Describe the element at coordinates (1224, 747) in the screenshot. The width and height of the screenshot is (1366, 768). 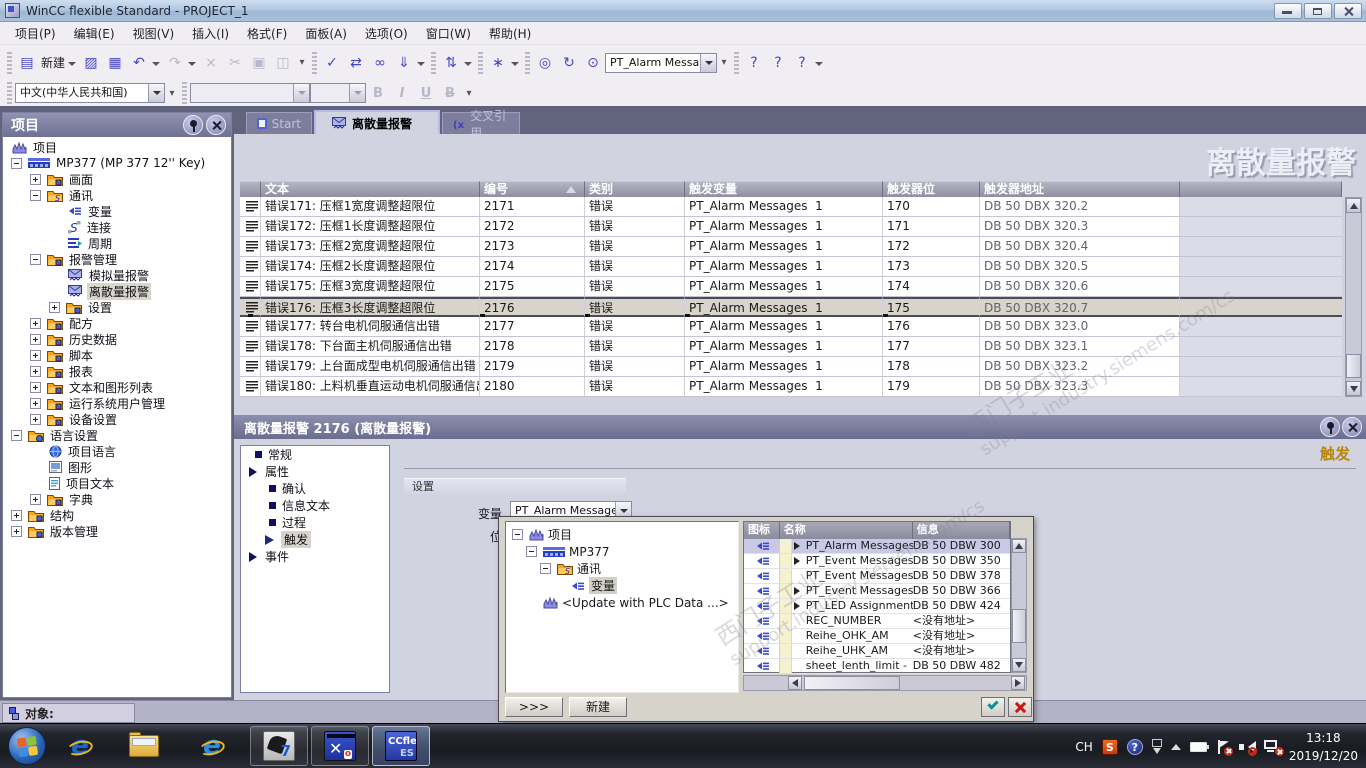
I see `action-center-icon` at that location.